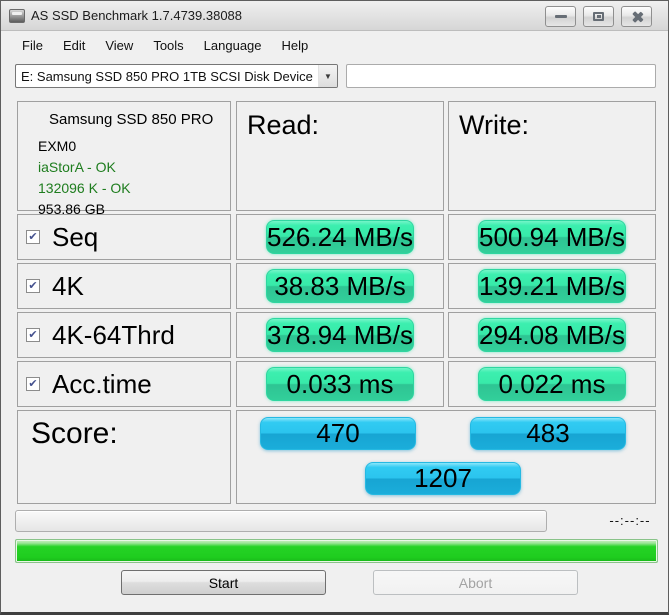 The image size is (669, 615). I want to click on time-remaining: --:--:--, so click(630, 520).